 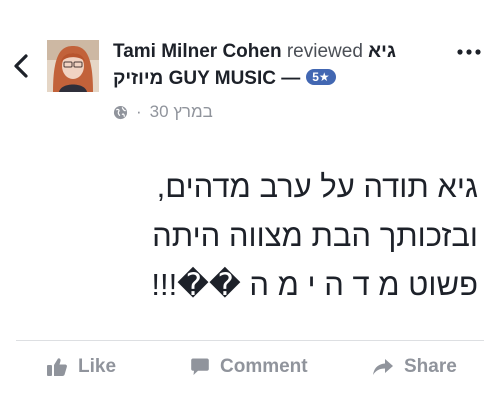 What do you see at coordinates (206, 78) in the screenshot?
I see `page-name-part2: מיוזיק GUY MUSIC —` at bounding box center [206, 78].